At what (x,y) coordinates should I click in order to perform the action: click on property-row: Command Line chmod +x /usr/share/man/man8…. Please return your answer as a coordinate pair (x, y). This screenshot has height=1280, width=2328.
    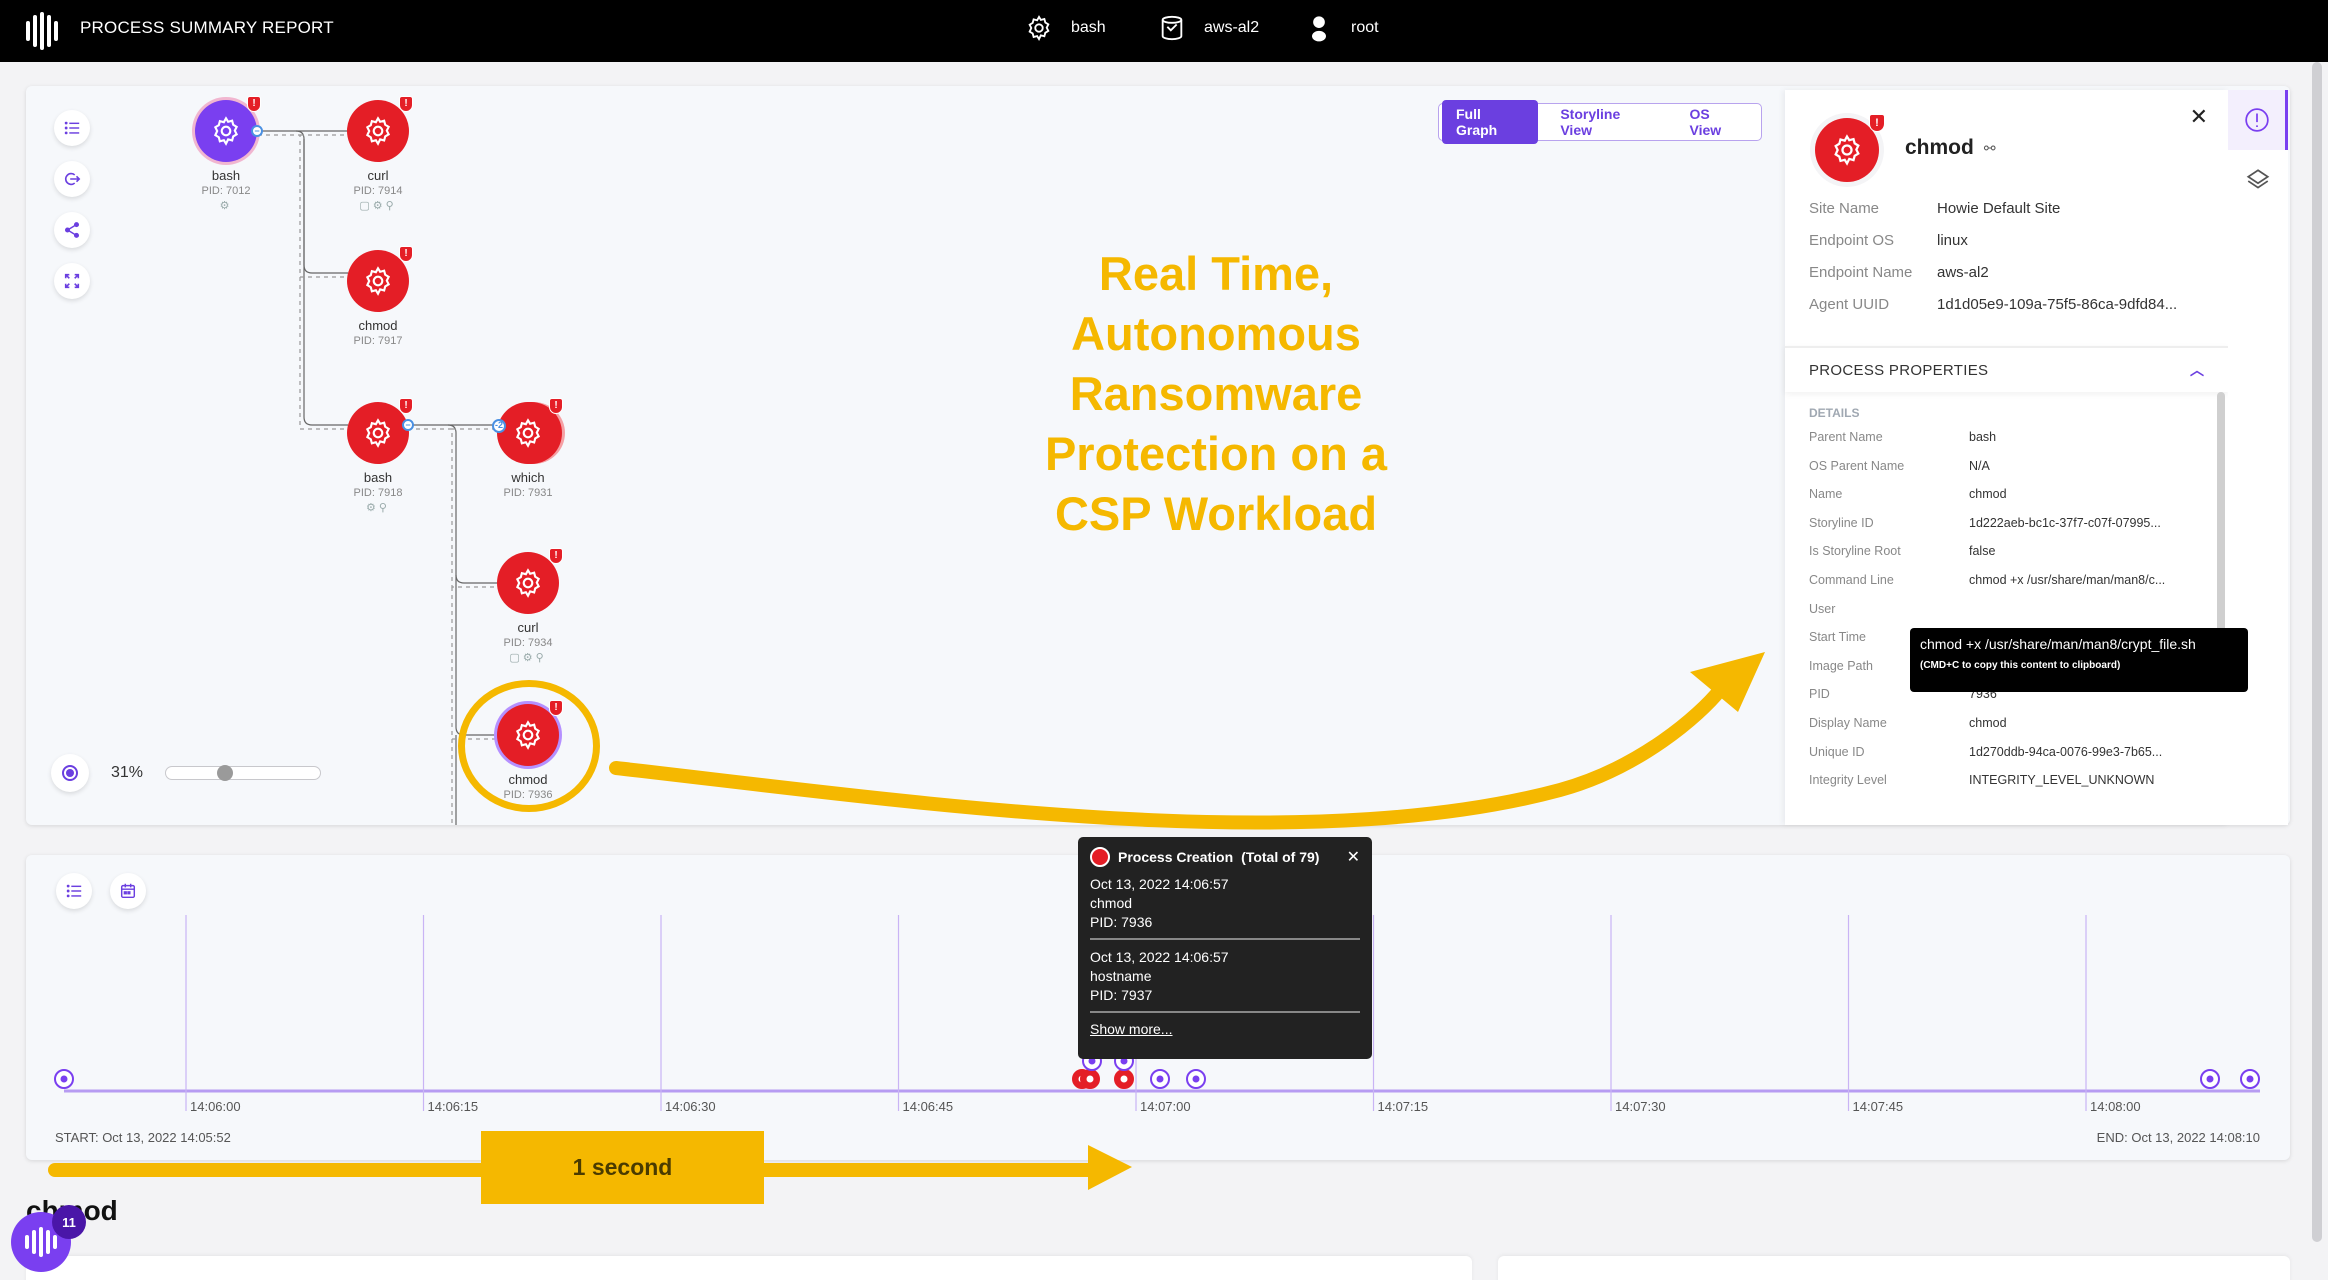
    Looking at the image, I should click on (2006, 587).